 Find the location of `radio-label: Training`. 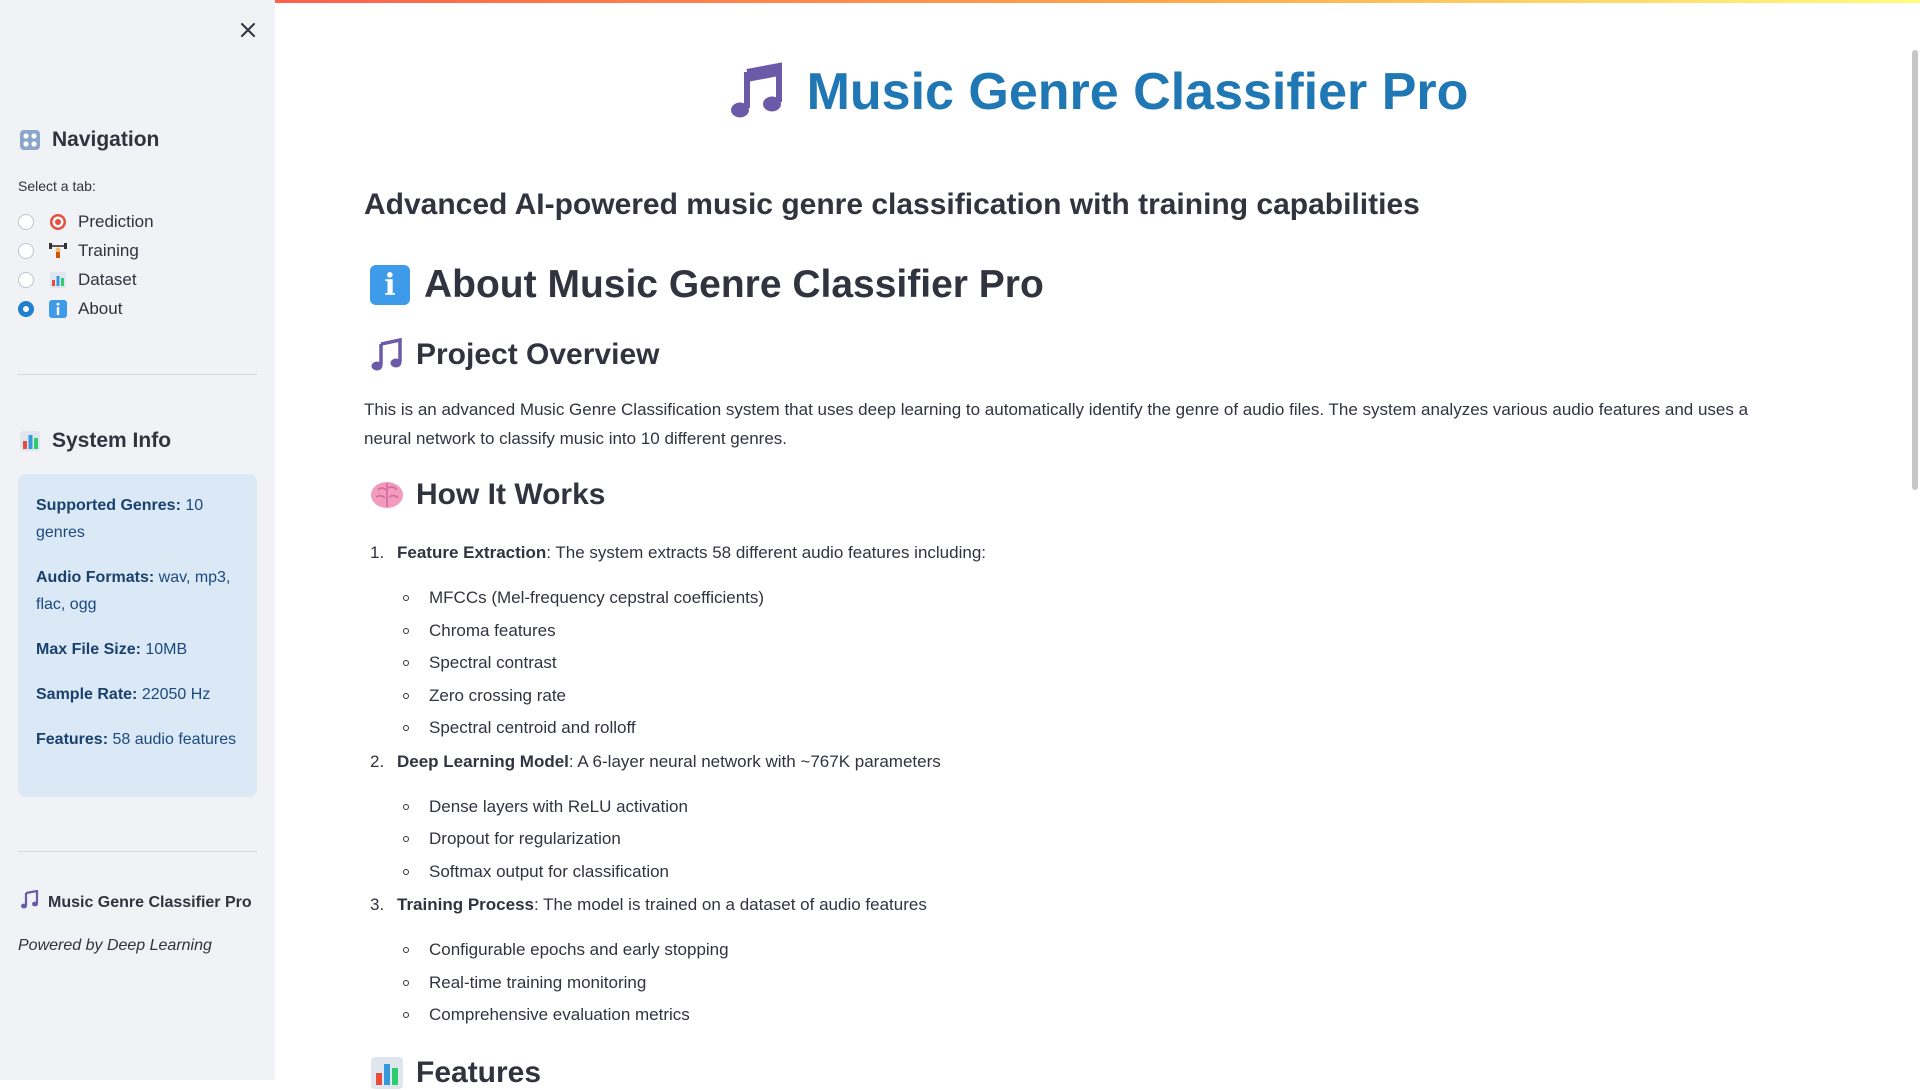

radio-label: Training is located at coordinates (108, 250).